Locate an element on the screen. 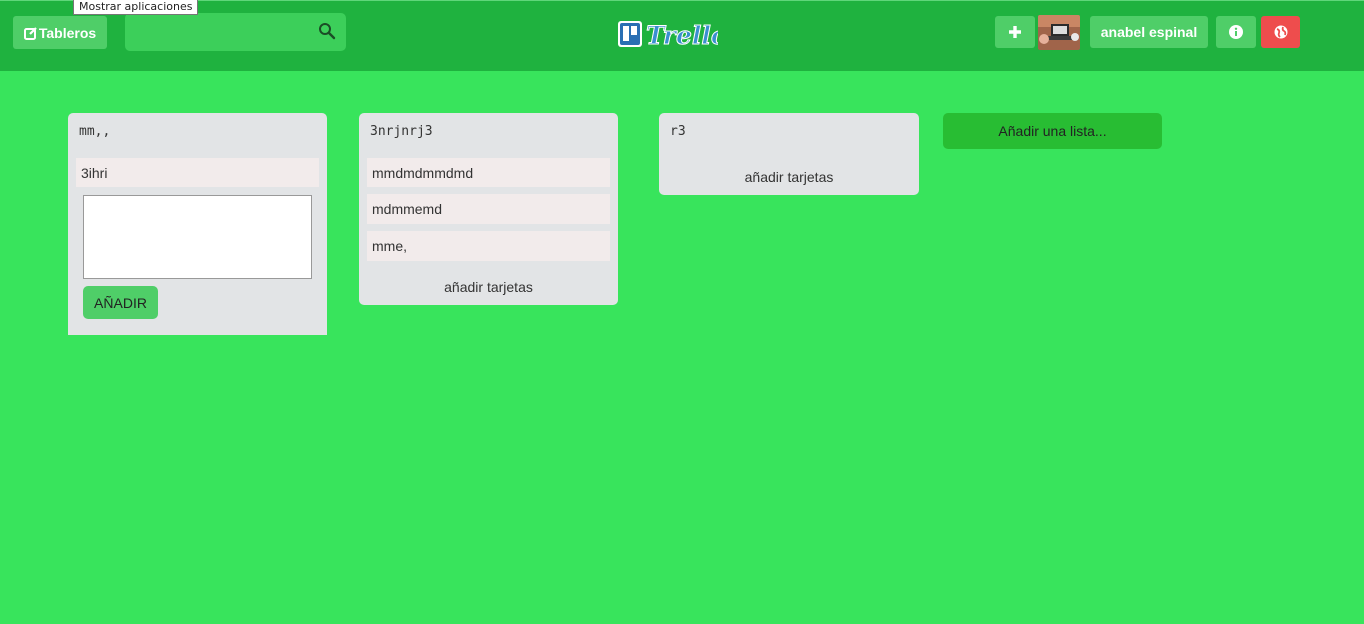 The image size is (1364, 624). logo-text: Trello is located at coordinates (682, 35).